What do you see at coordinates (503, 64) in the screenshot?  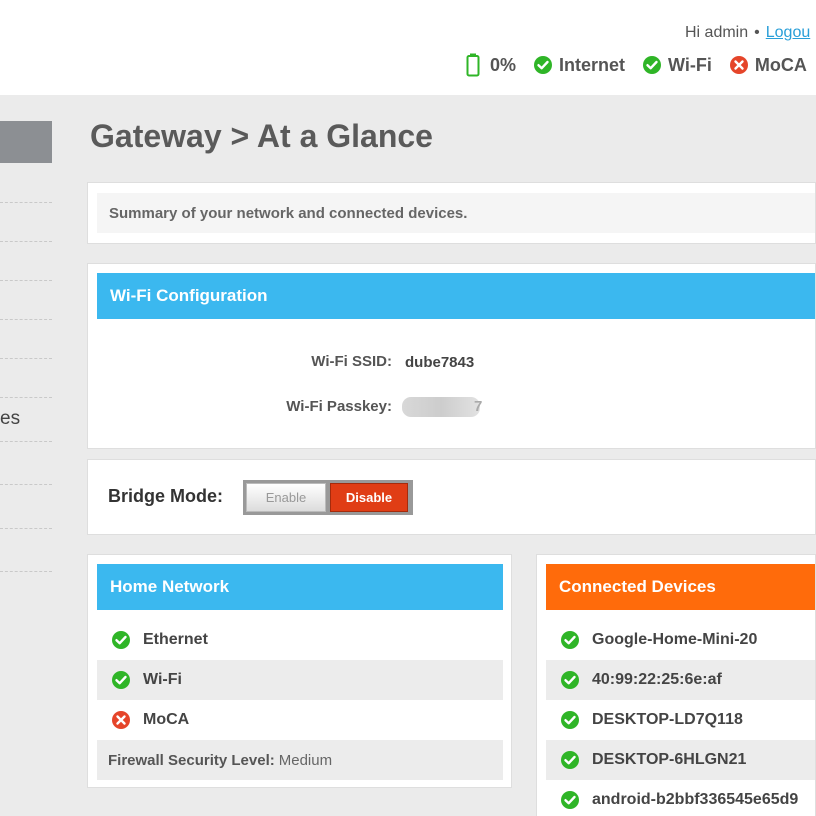 I see `battery-level: 0%` at bounding box center [503, 64].